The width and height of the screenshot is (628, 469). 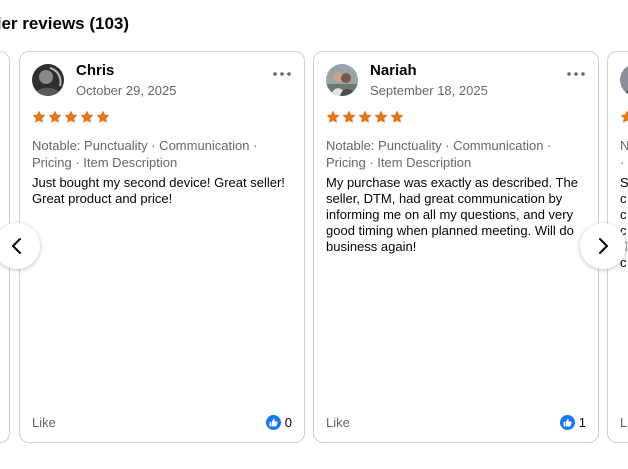 I want to click on like-count: 1, so click(x=572, y=422).